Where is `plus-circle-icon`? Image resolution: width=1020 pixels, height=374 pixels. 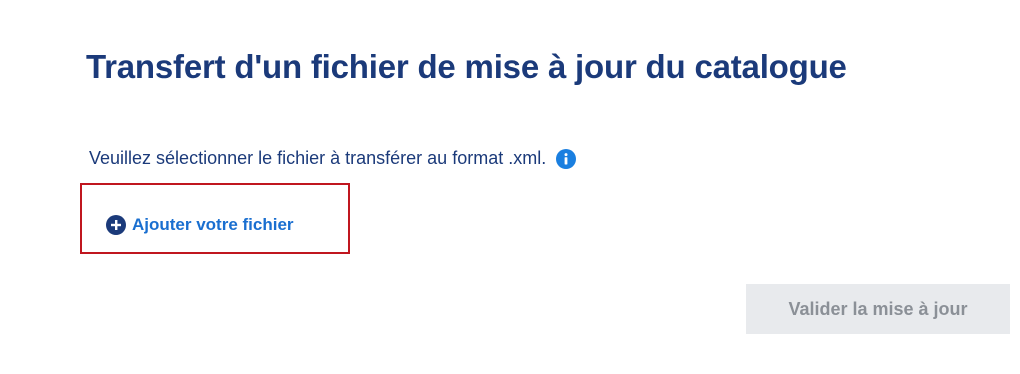
plus-circle-icon is located at coordinates (116, 225).